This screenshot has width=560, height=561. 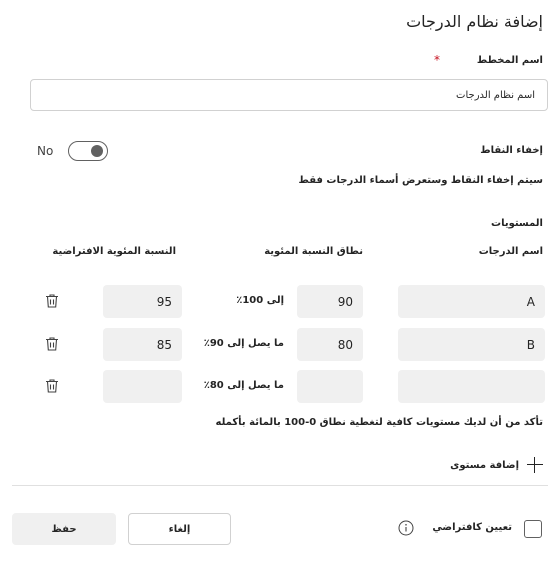 What do you see at coordinates (260, 300) in the screenshot?
I see `range-text: إلى 100٪` at bounding box center [260, 300].